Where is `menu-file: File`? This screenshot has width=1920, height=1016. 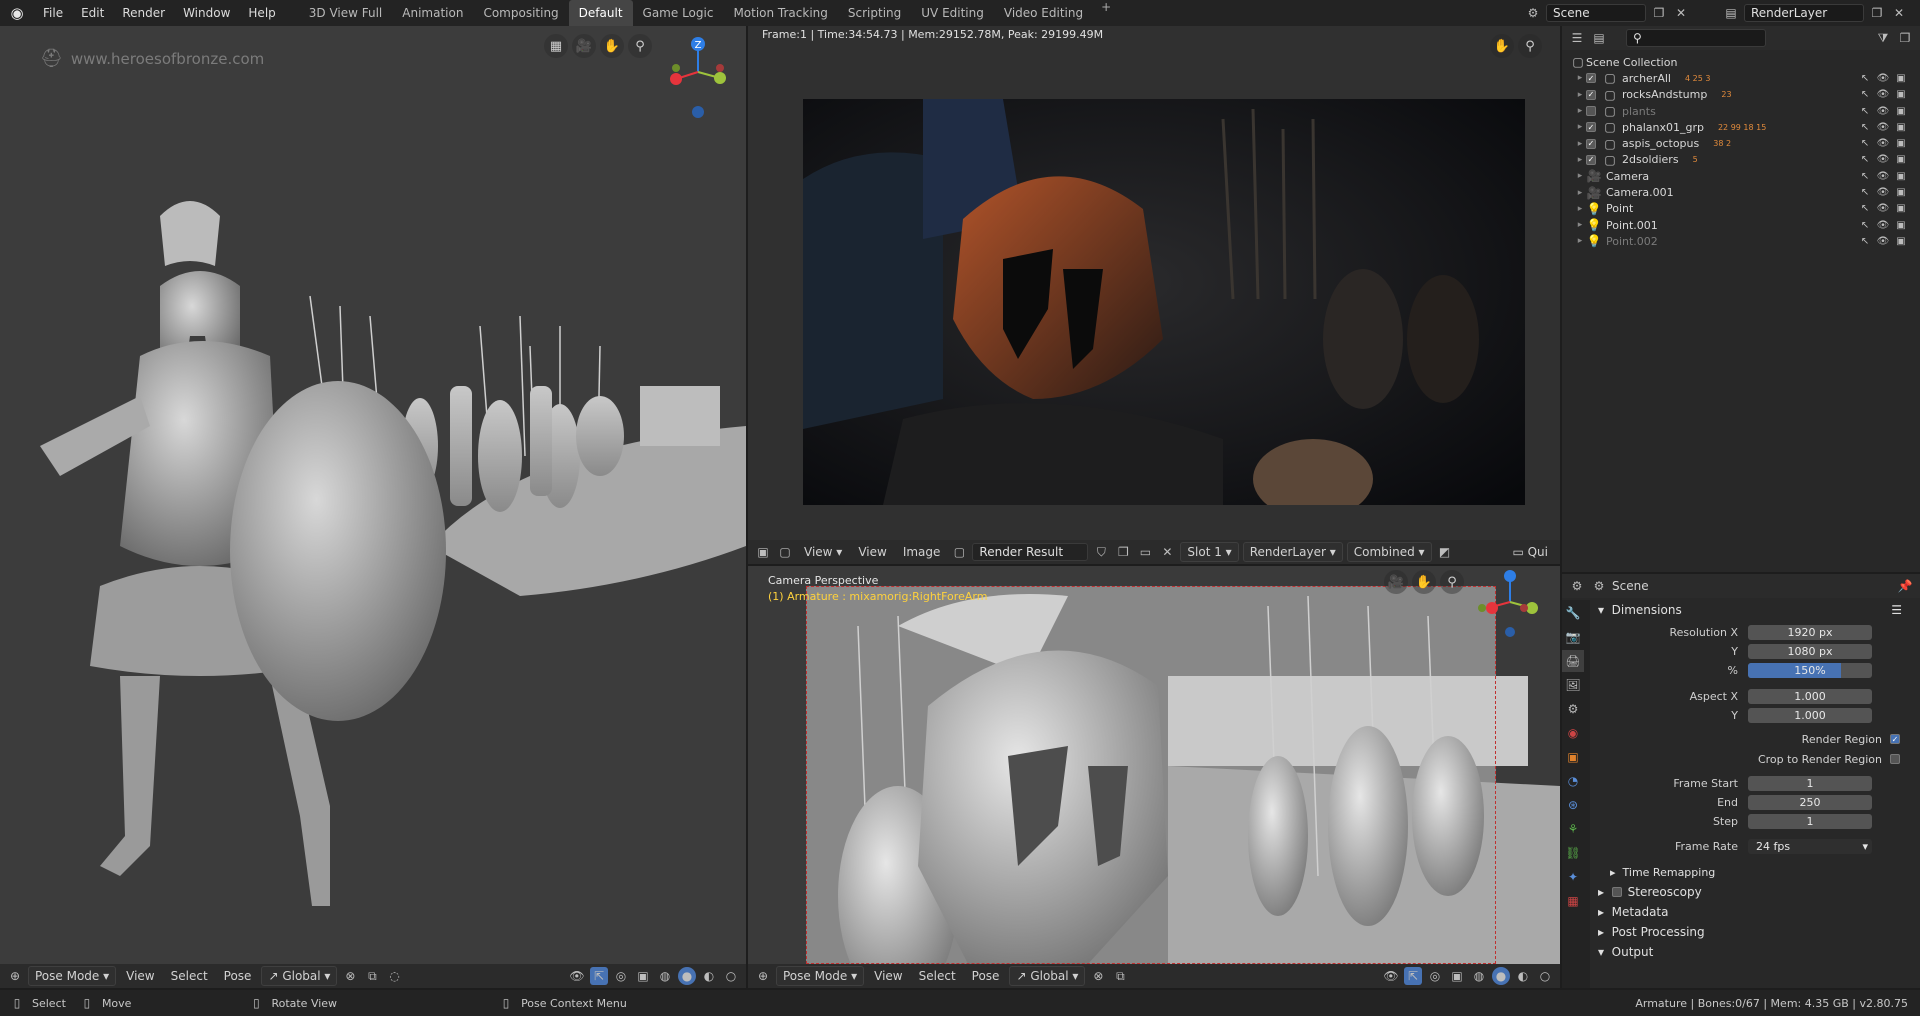 menu-file: File is located at coordinates (53, 13).